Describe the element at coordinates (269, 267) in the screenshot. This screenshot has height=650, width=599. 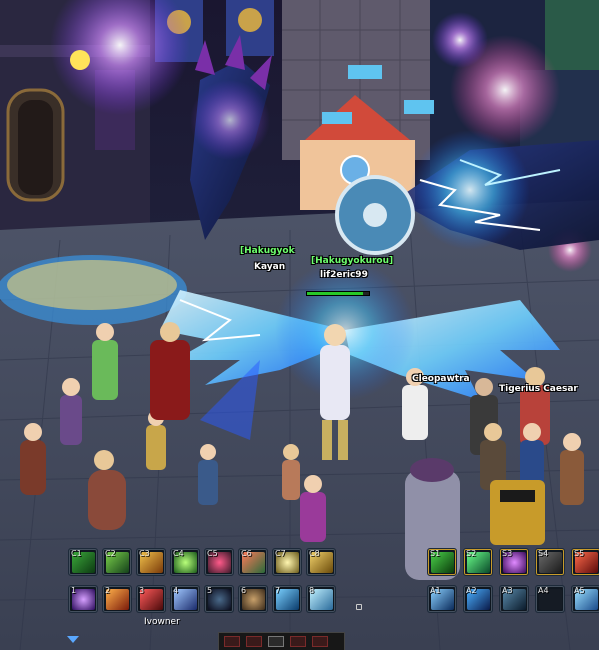
I see `nameplate-player: Kayan` at that location.